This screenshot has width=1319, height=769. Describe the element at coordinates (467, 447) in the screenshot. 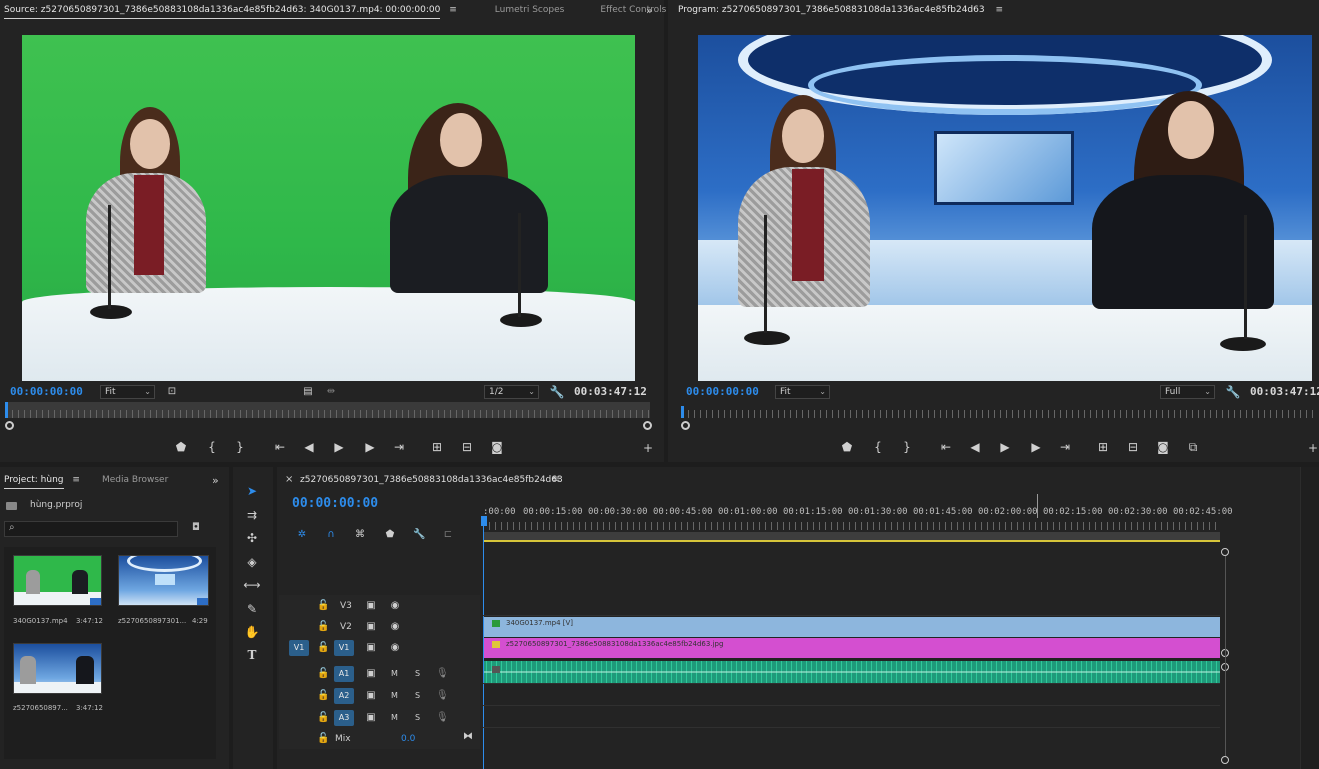

I see `overwrite-icon: ⊟` at that location.